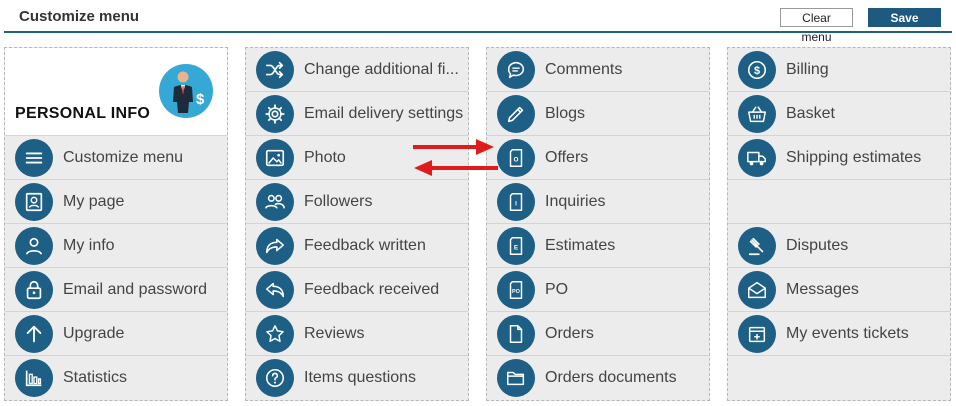  Describe the element at coordinates (384, 113) in the screenshot. I see `menu-item-label: Email delivery settings` at that location.